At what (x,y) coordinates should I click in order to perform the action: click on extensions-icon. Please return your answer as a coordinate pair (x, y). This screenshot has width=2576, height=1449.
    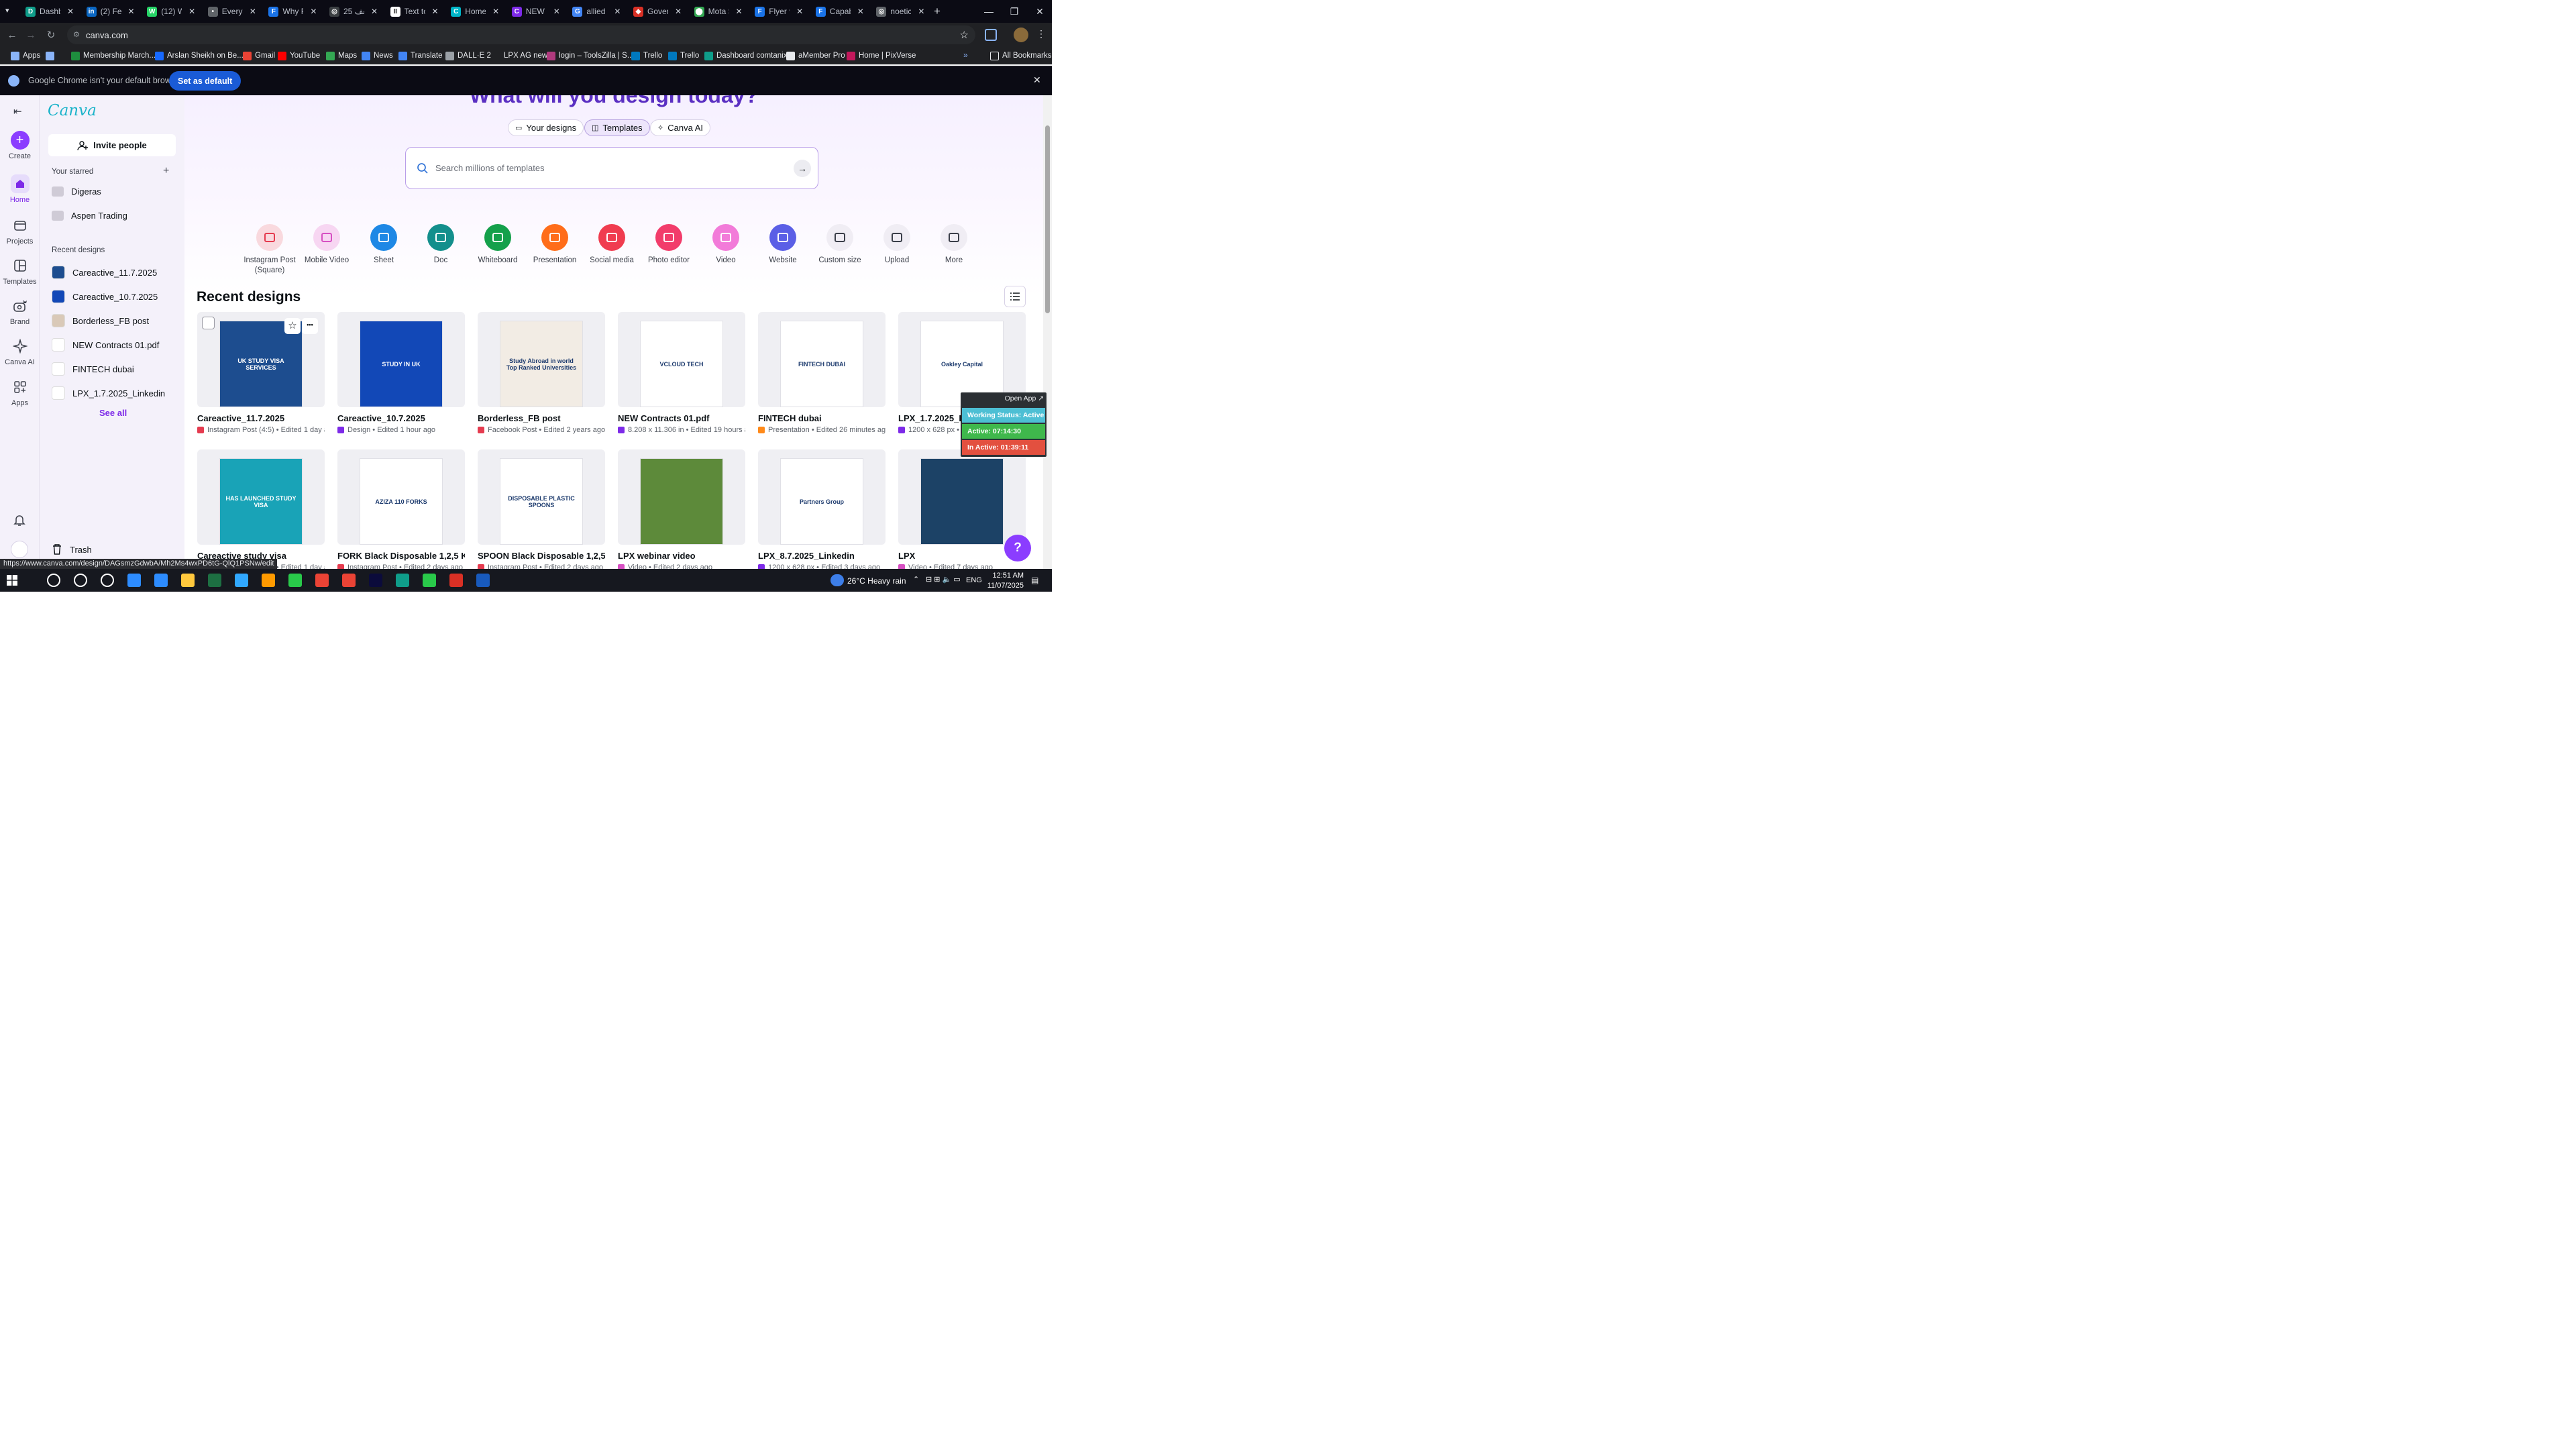
    Looking at the image, I should click on (991, 35).